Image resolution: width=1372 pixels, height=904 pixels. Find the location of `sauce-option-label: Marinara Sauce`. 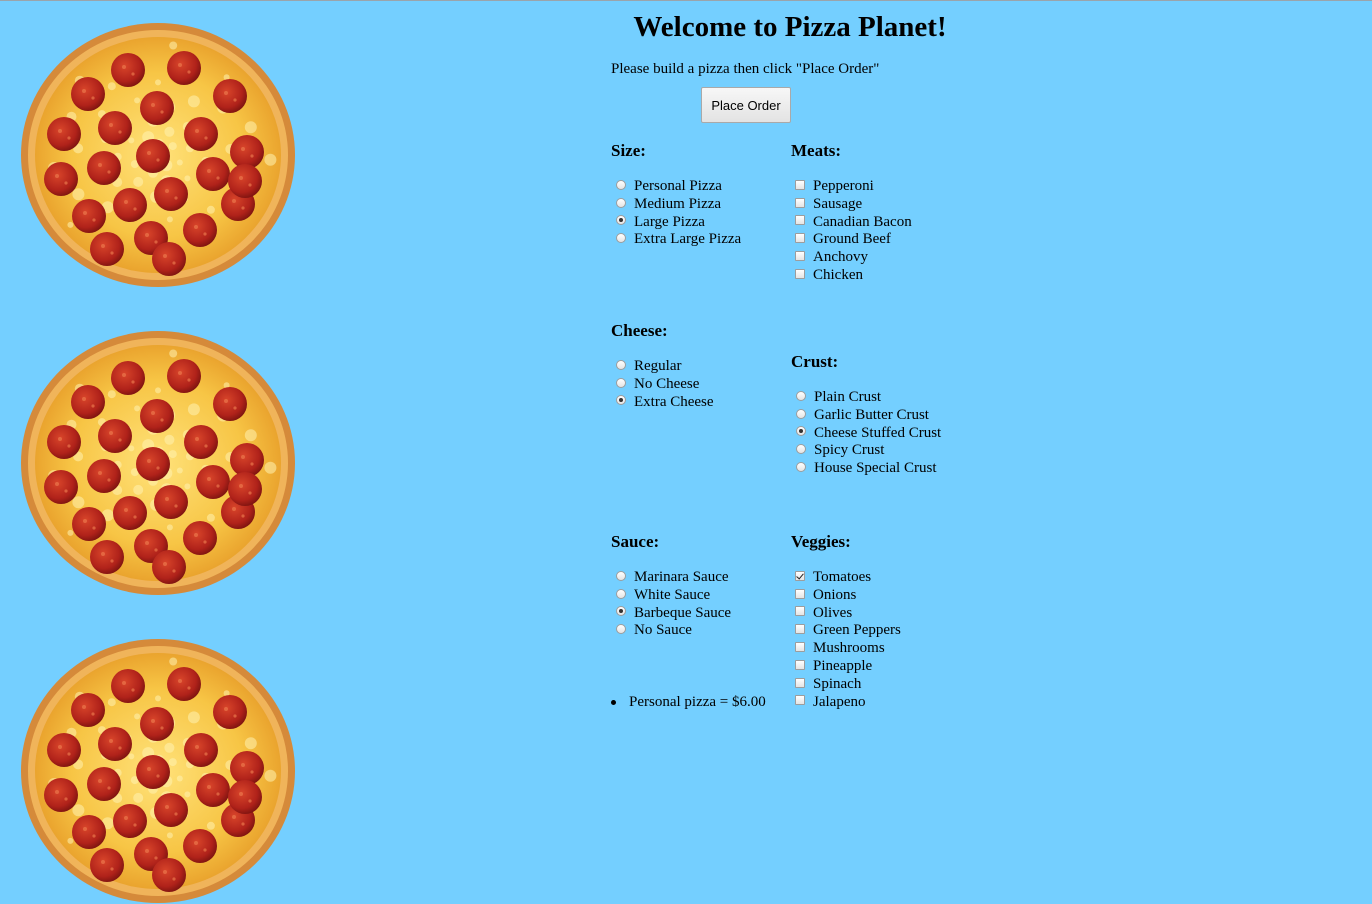

sauce-option-label: Marinara Sauce is located at coordinates (681, 577).